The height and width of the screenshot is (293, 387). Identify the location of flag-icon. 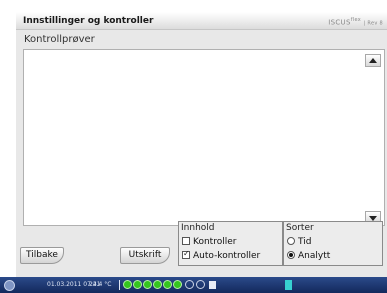
(288, 285).